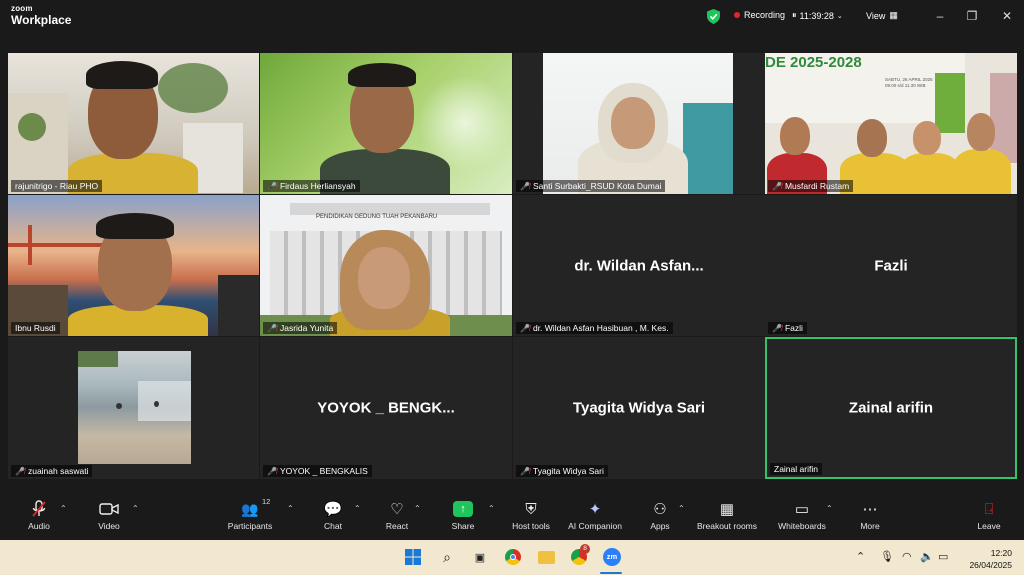  Describe the element at coordinates (876, 15) in the screenshot. I see `view-label: View` at that location.